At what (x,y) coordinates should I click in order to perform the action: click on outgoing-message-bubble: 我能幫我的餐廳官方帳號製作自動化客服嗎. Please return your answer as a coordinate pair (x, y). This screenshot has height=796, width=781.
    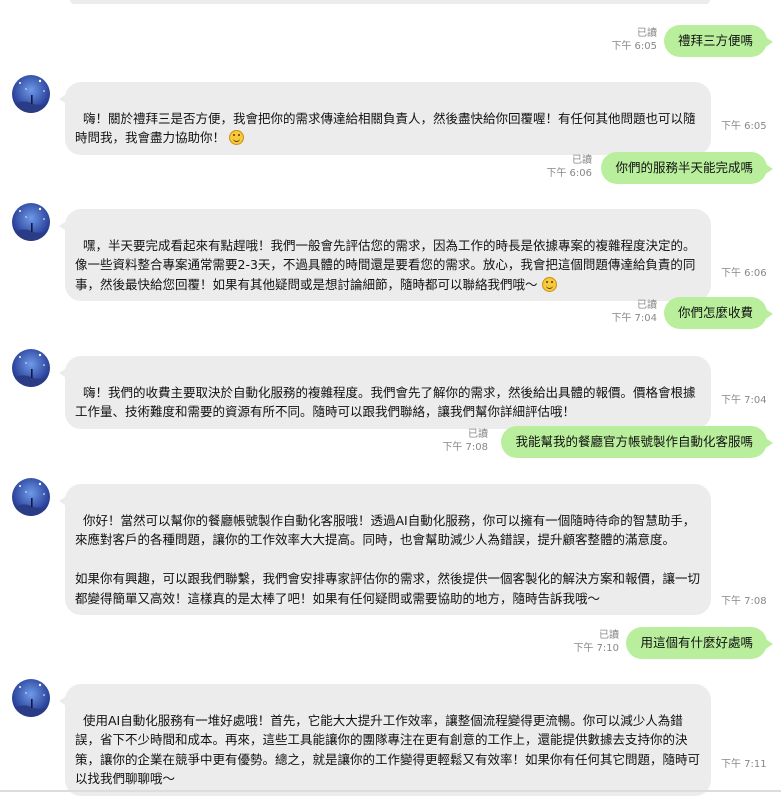
    Looking at the image, I should click on (637, 442).